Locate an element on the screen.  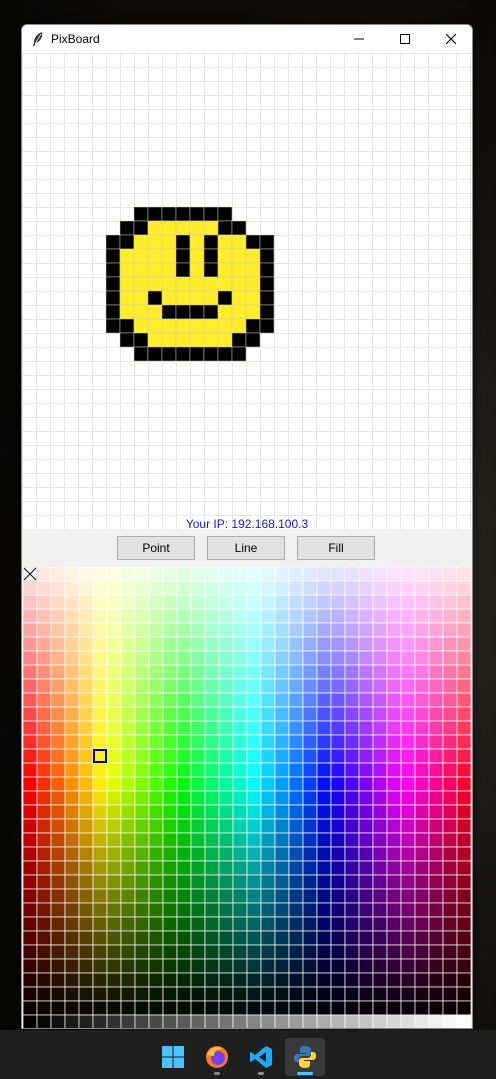
feather-icon is located at coordinates (38, 39).